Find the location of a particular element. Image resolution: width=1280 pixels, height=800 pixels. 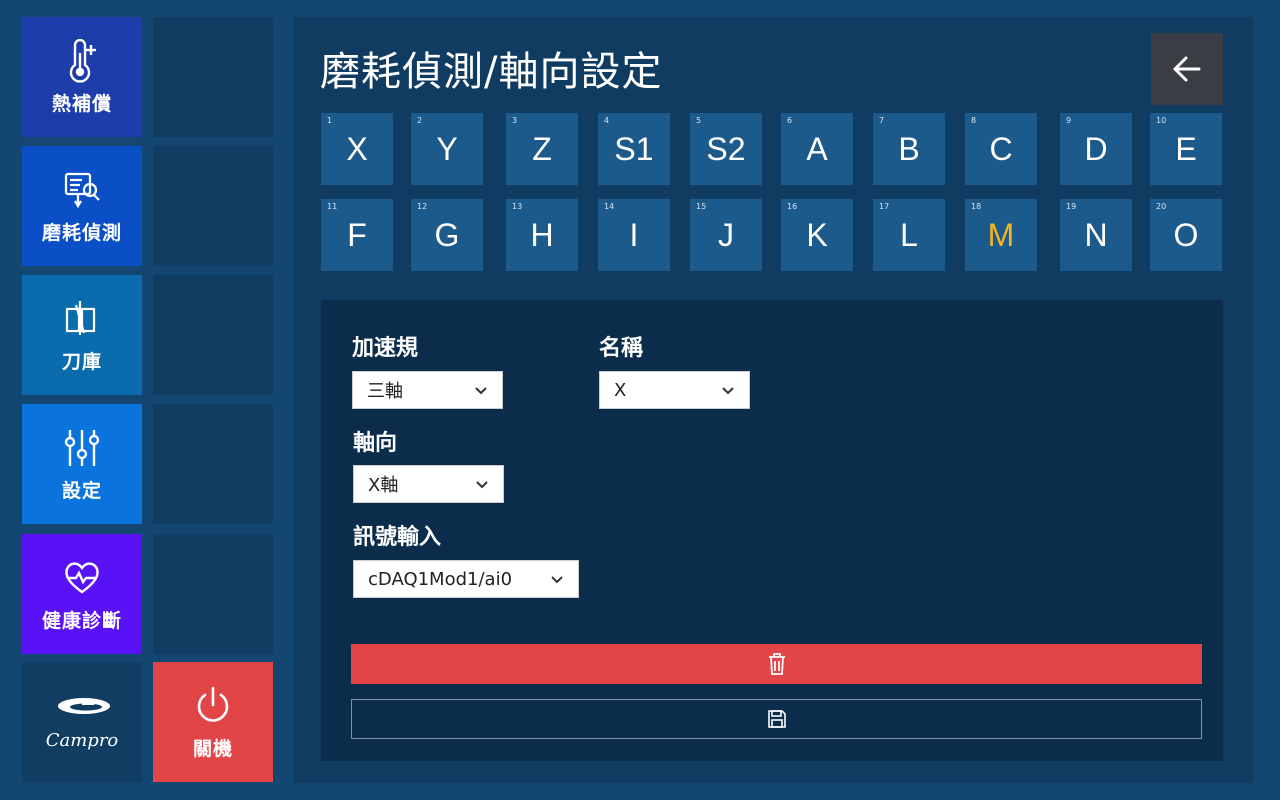

axis-button-k: 16 K is located at coordinates (817, 235).